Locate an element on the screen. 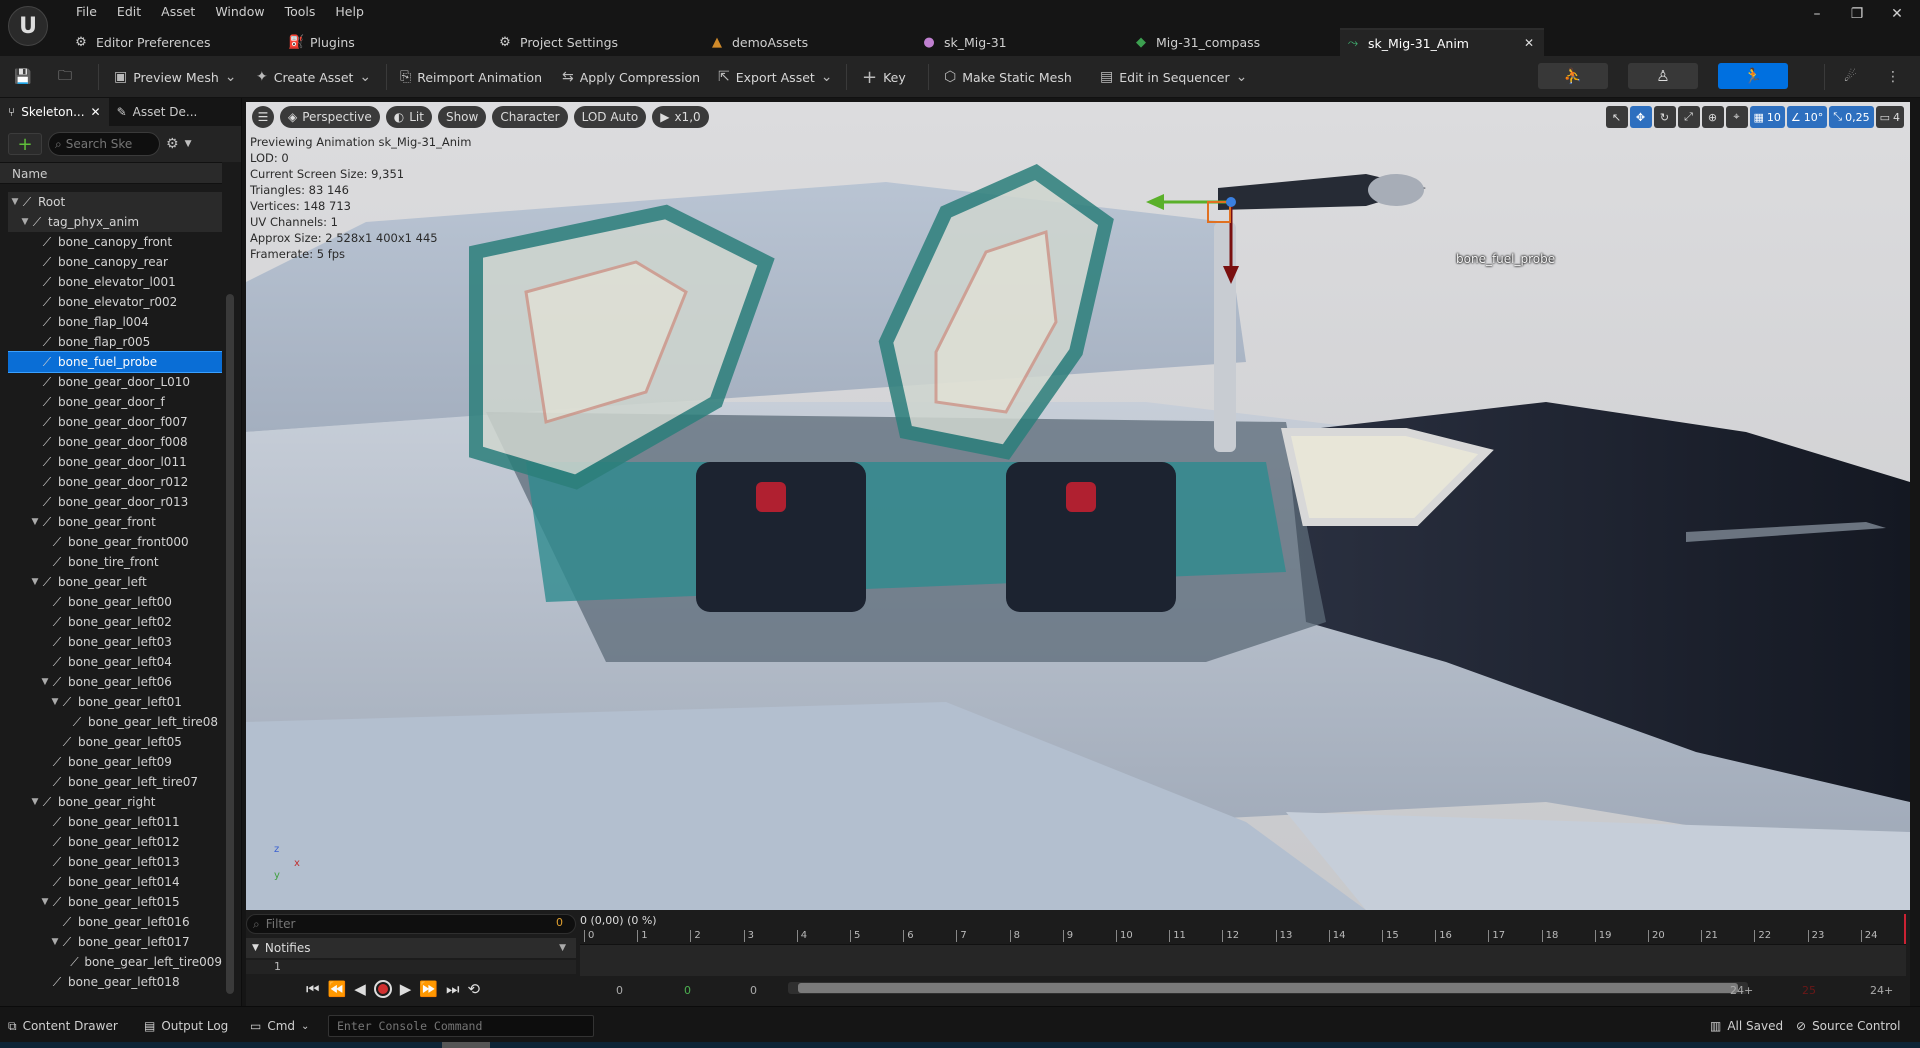 Image resolution: width=1920 pixels, height=1048 pixels. minimize-icon: – is located at coordinates (1817, 14).